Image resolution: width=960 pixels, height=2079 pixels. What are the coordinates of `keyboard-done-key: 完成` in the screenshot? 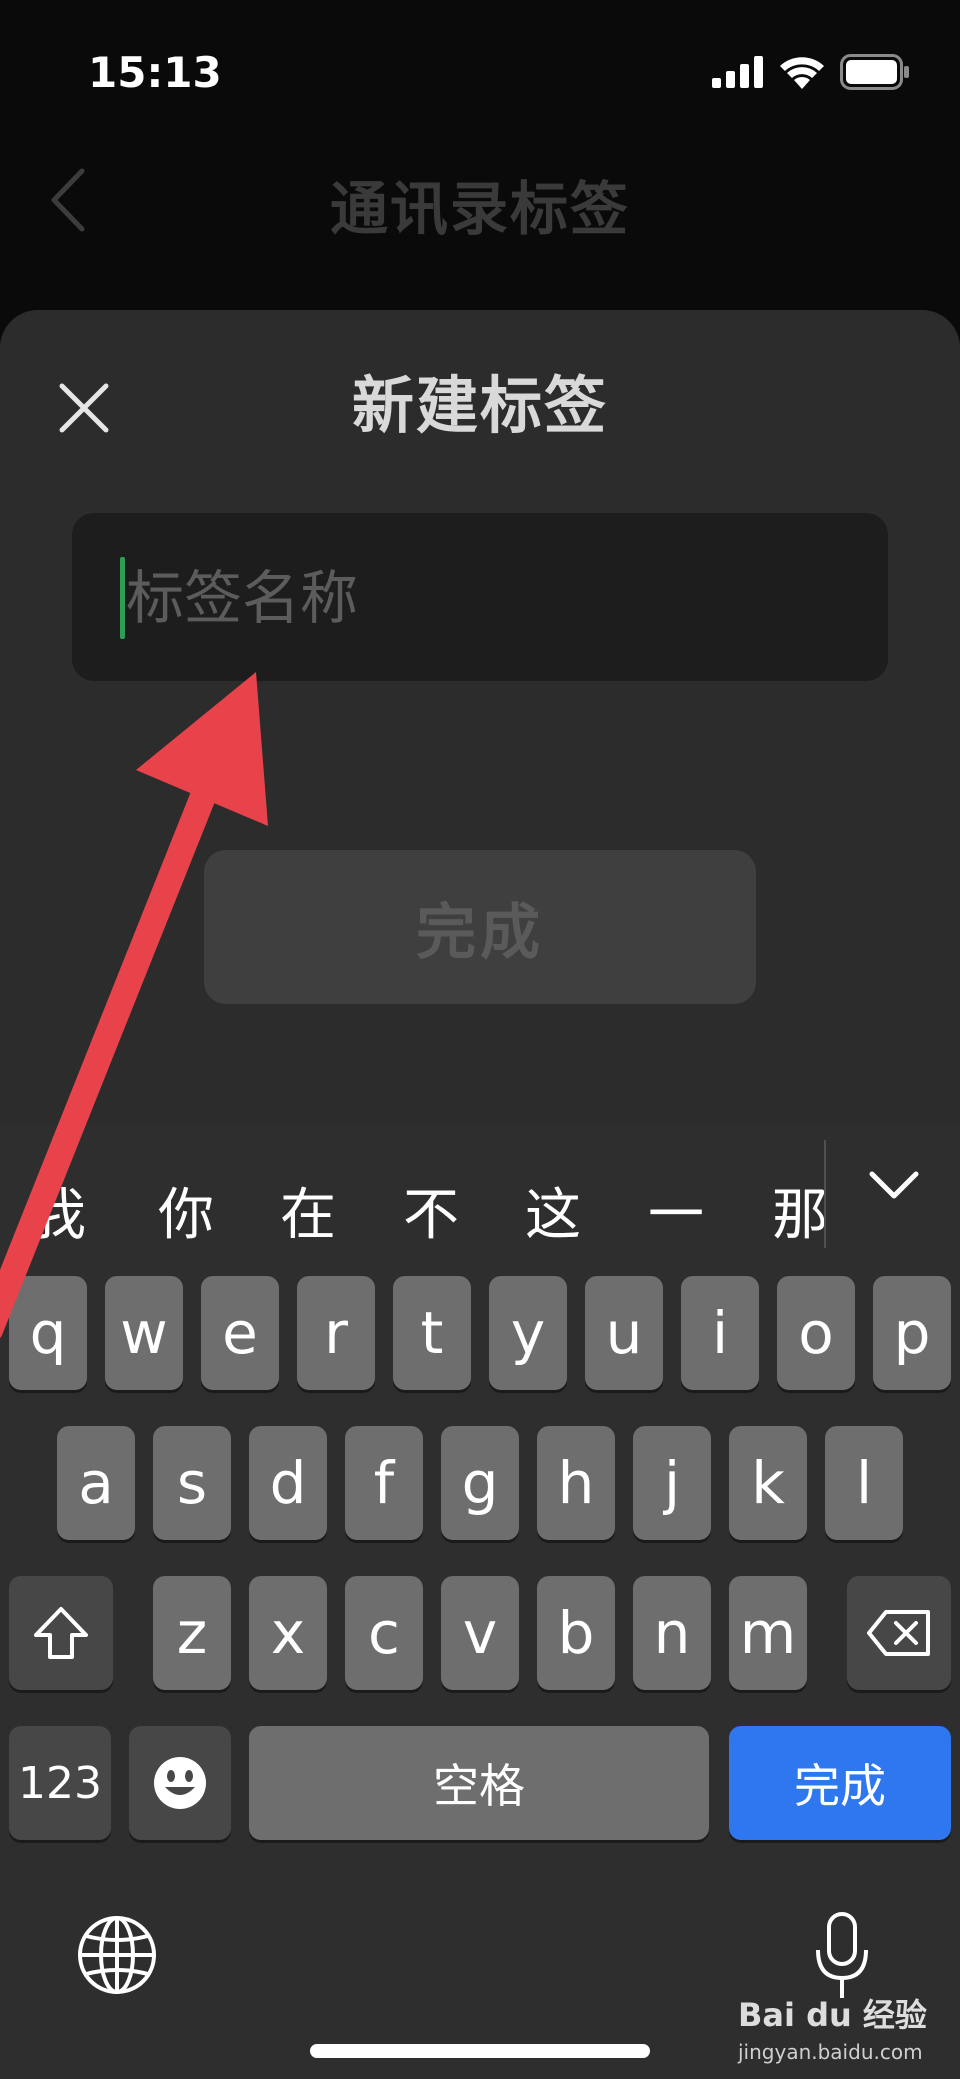 It's located at (840, 1783).